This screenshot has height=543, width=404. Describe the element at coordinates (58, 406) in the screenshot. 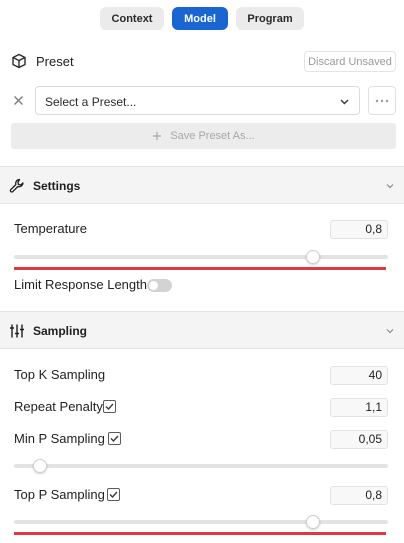

I see `repeat-penalty-label: Repeat Penalty` at that location.